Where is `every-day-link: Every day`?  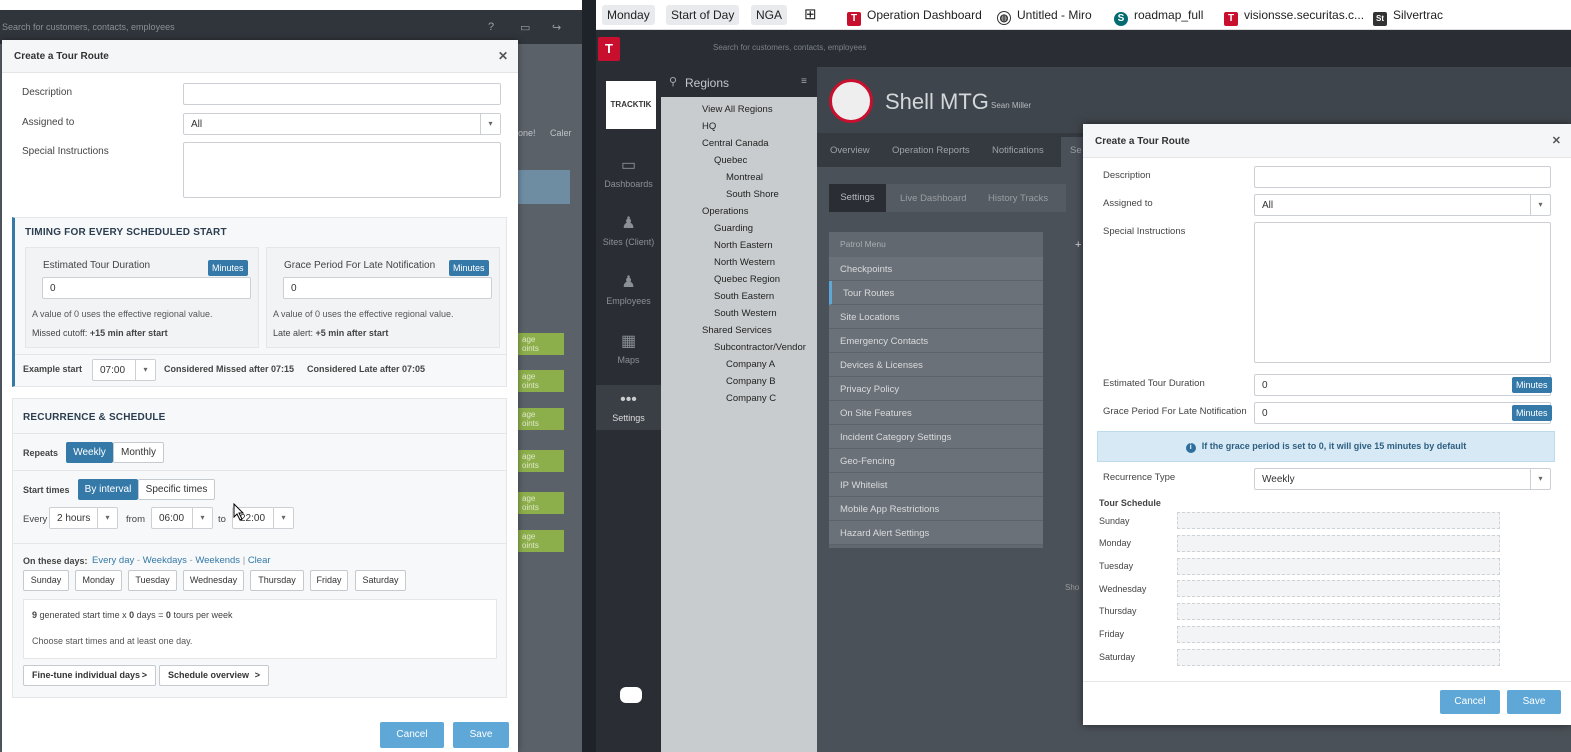
every-day-link: Every day is located at coordinates (113, 560).